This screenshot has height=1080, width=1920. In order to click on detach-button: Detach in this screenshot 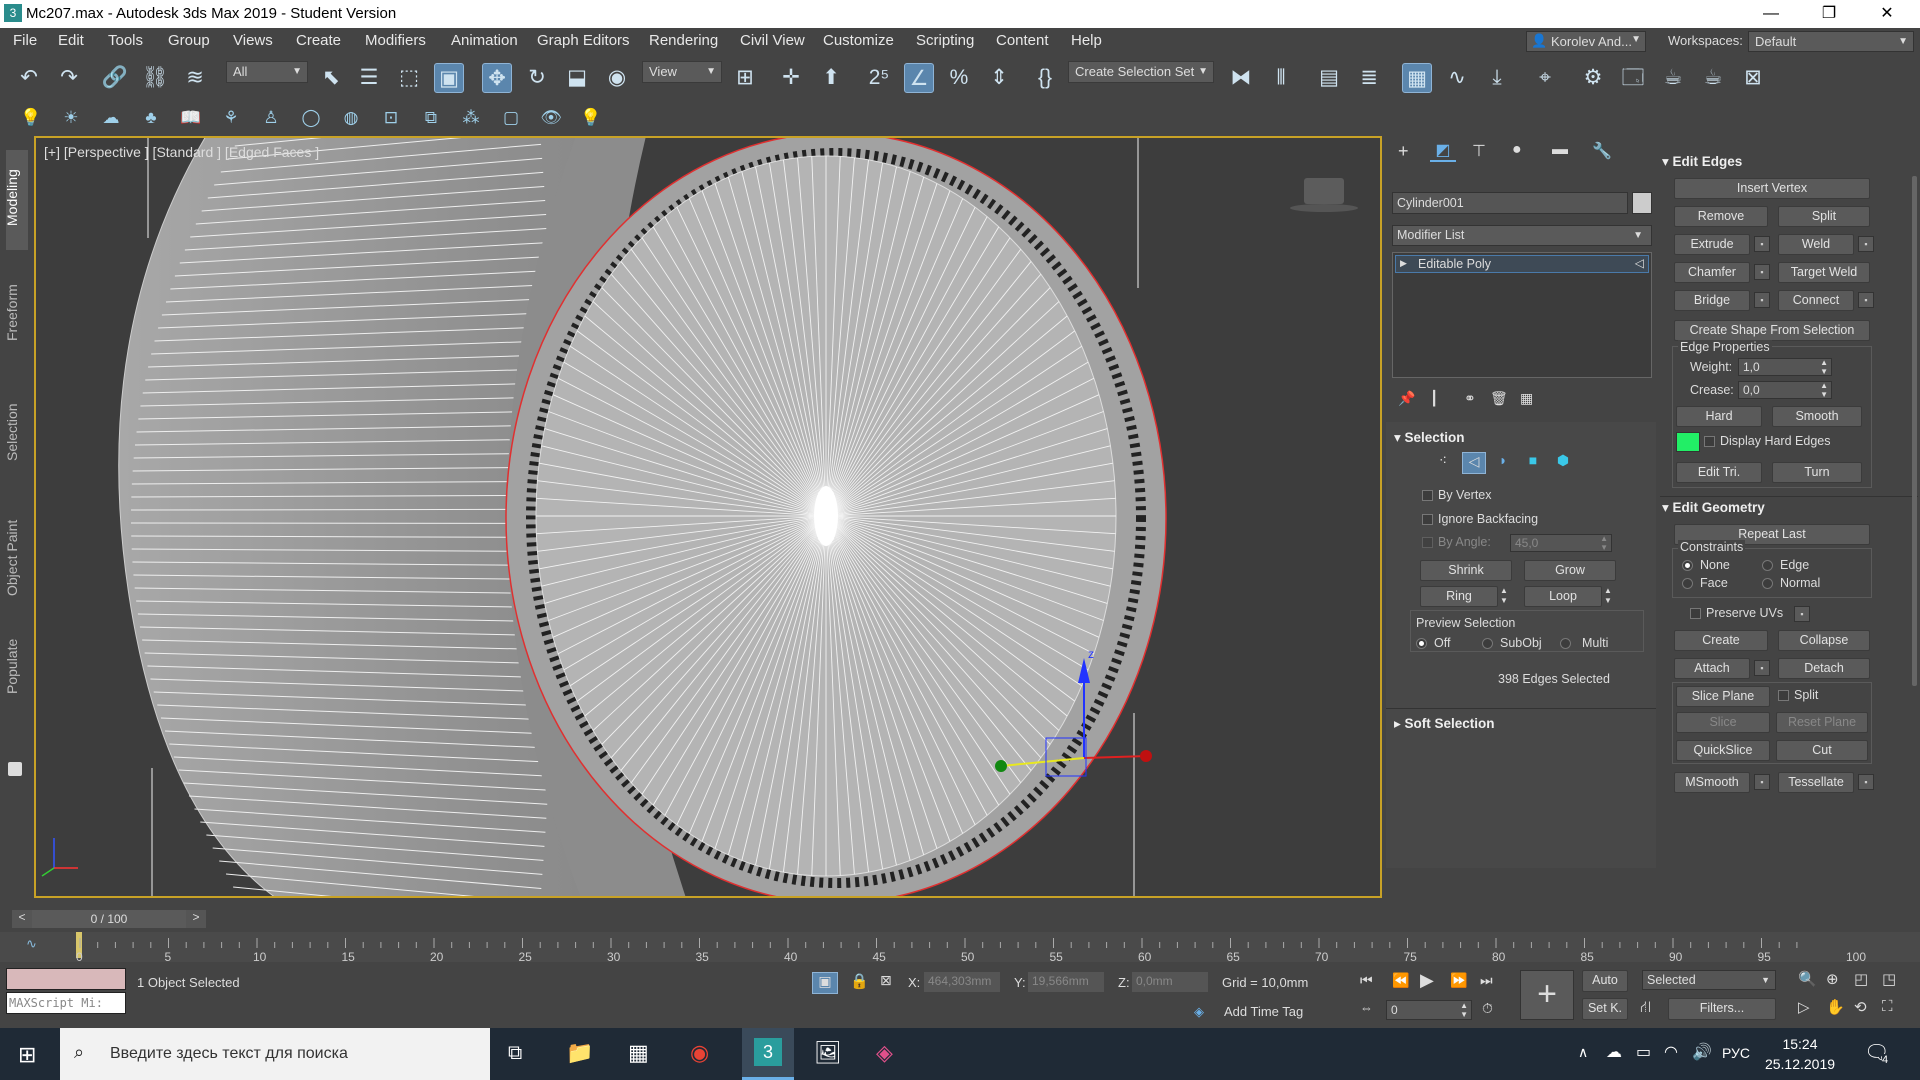, I will do `click(1824, 668)`.